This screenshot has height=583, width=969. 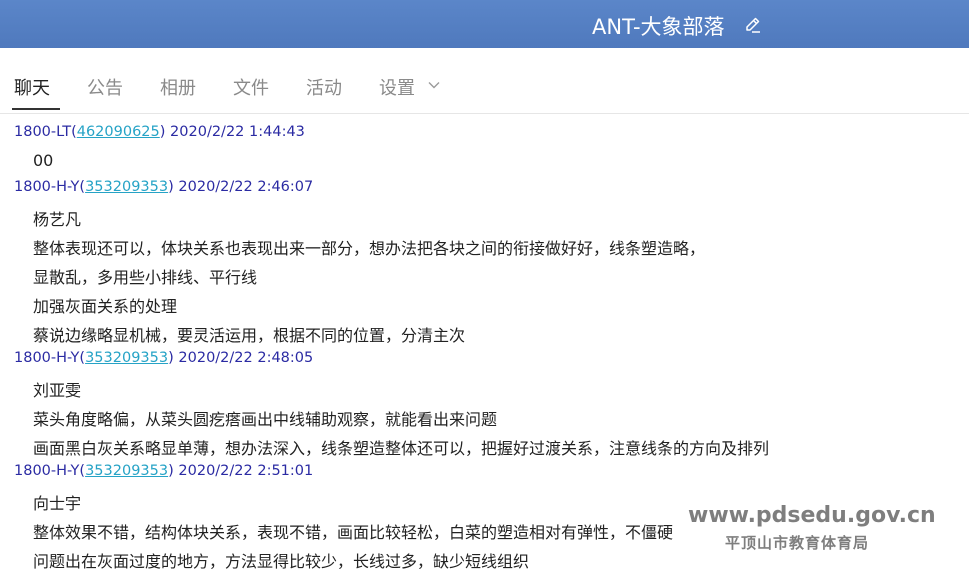 I want to click on message-line: 加强灰面关系的处理, so click(x=105, y=306).